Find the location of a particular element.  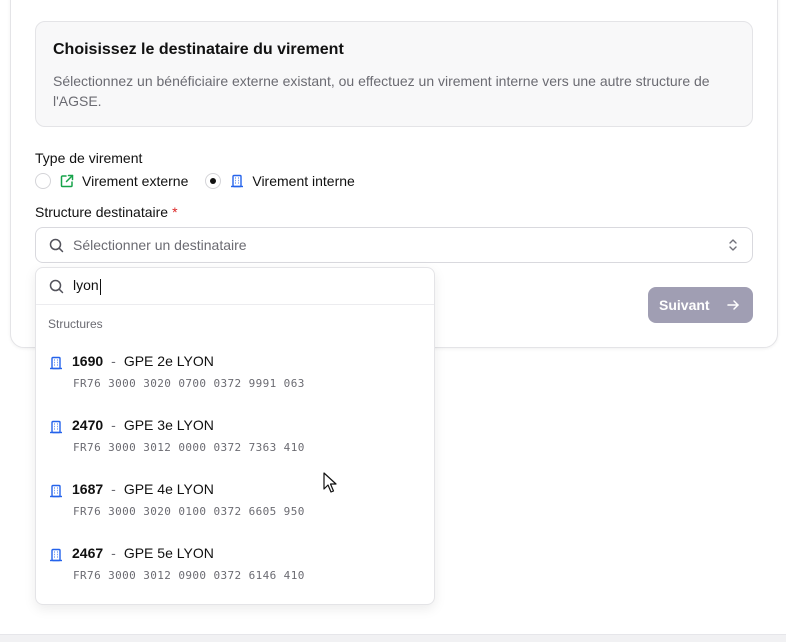

option-iban: FR76 3000 3020 0700 0372 9991 063 is located at coordinates (189, 383).